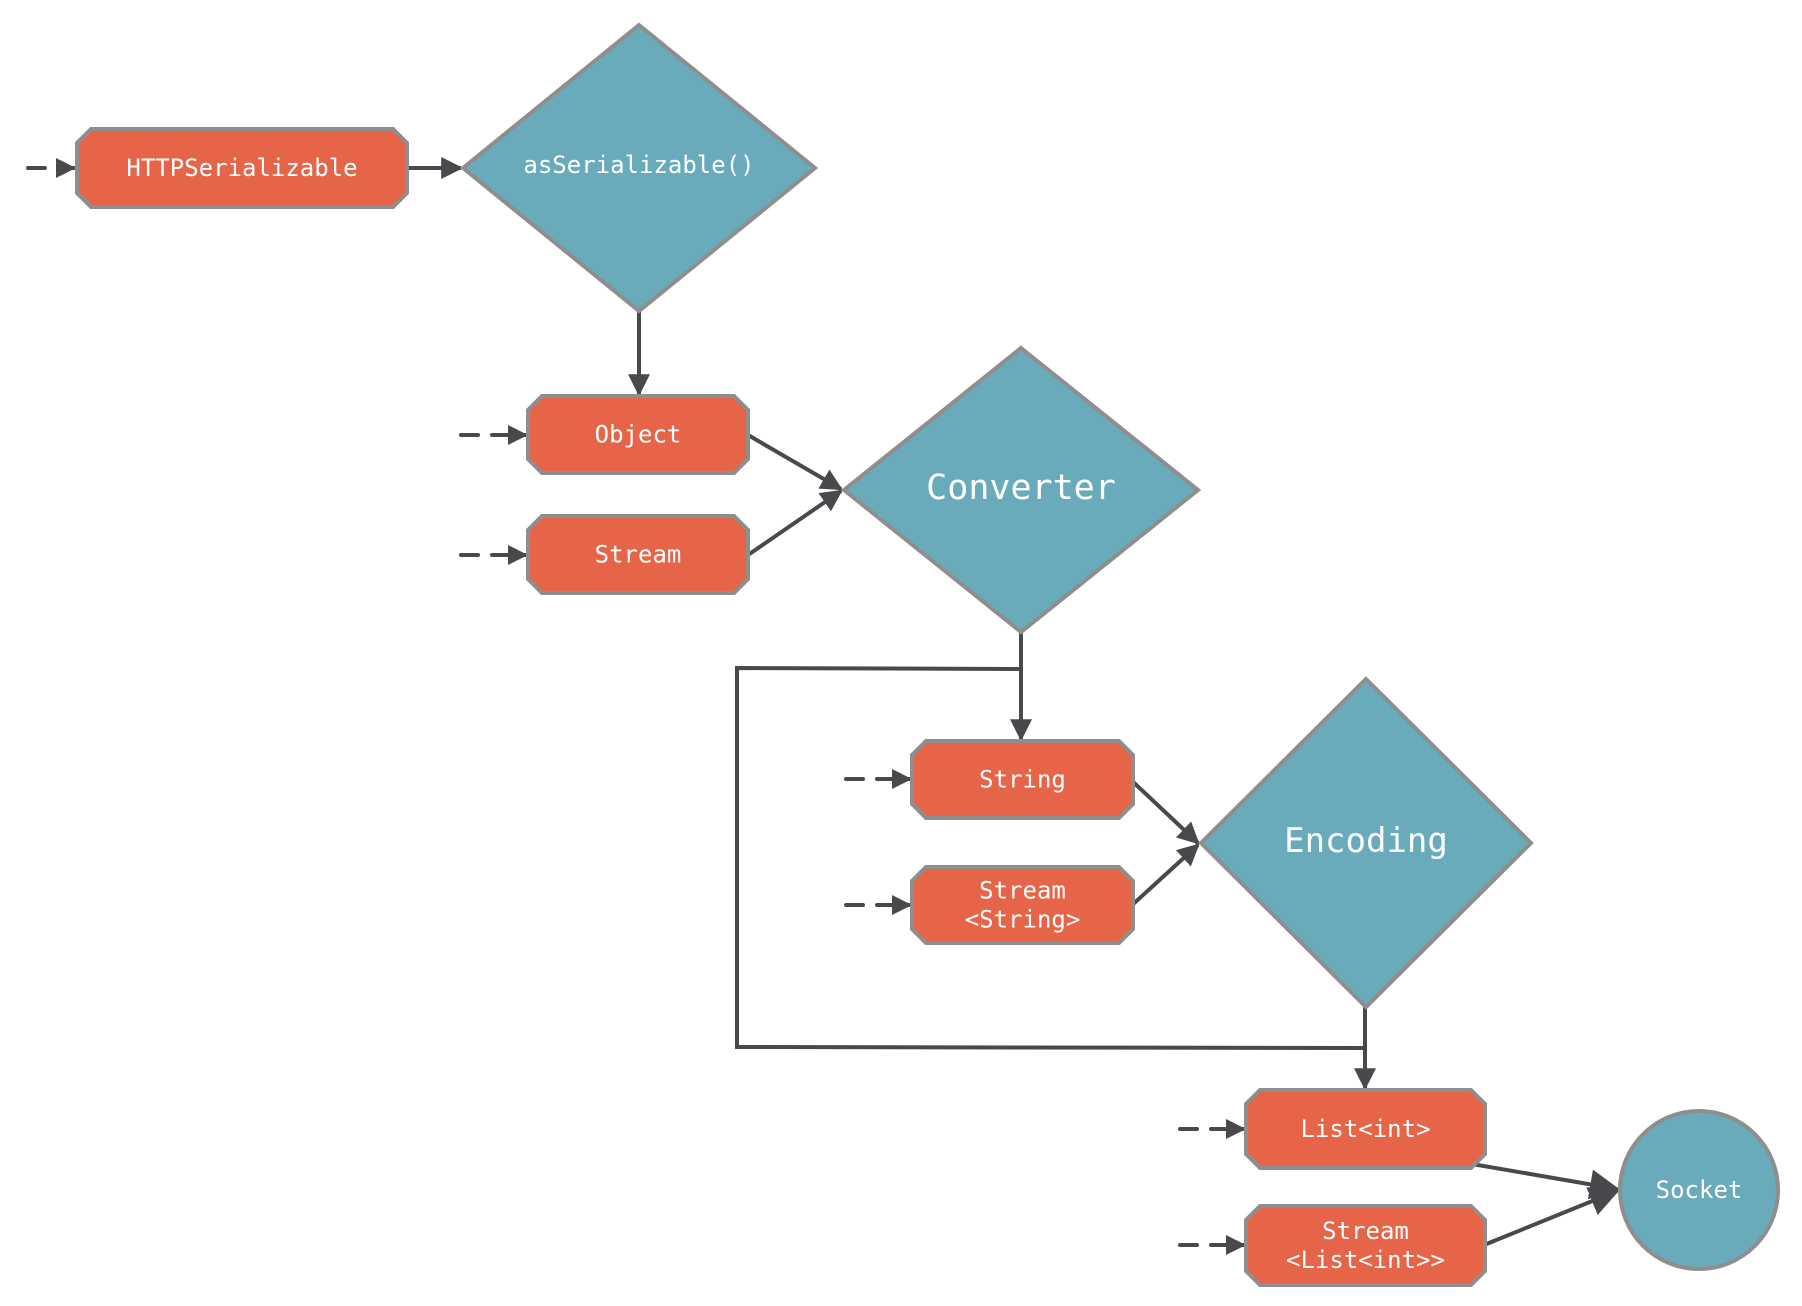 The width and height of the screenshot is (1802, 1306). I want to click on node-label: Object, so click(638, 435).